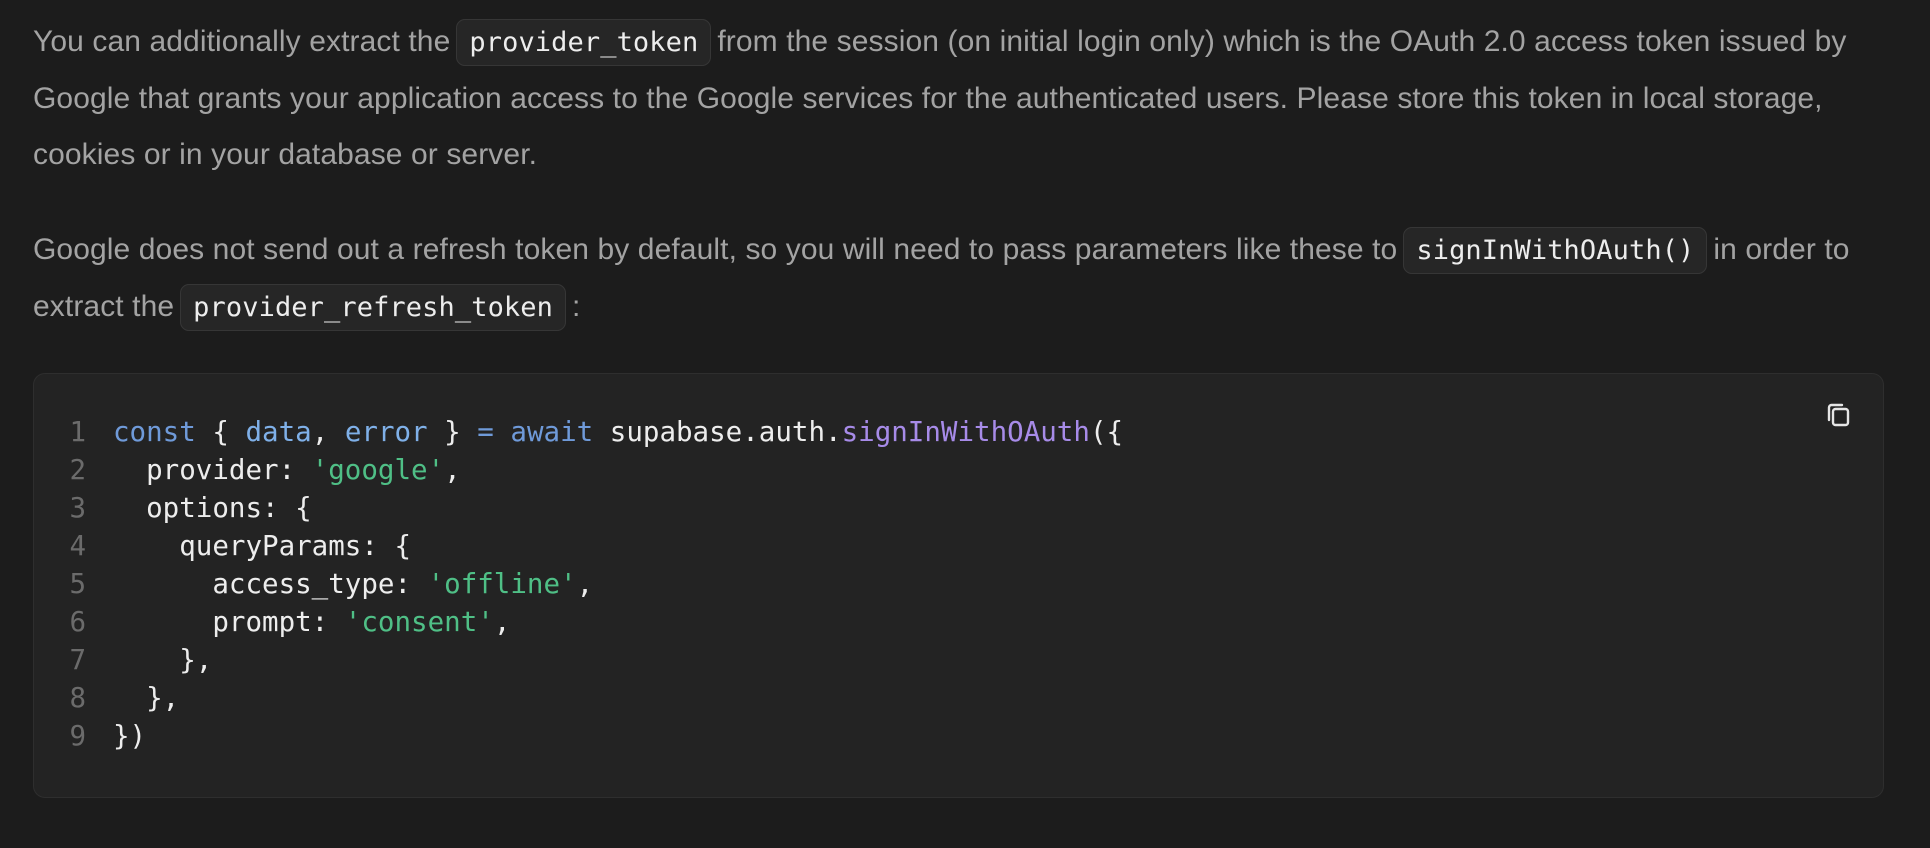  Describe the element at coordinates (485, 432) in the screenshot. I see `code-token: =` at that location.